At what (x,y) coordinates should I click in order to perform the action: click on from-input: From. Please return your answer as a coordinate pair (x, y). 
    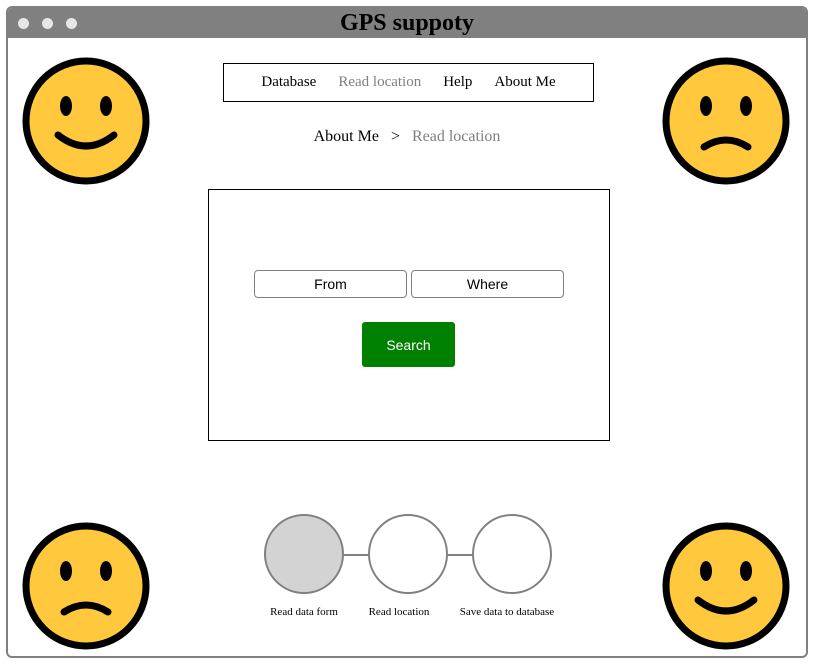
    Looking at the image, I should click on (330, 284).